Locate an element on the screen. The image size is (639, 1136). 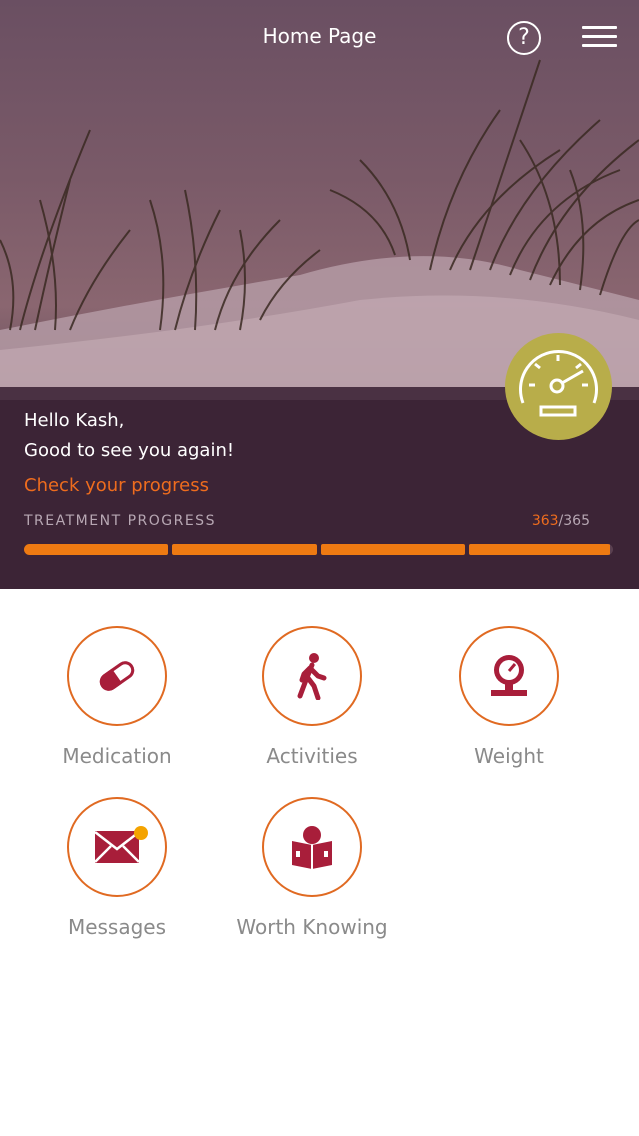
tile-weight: Weight is located at coordinates (509, 697).